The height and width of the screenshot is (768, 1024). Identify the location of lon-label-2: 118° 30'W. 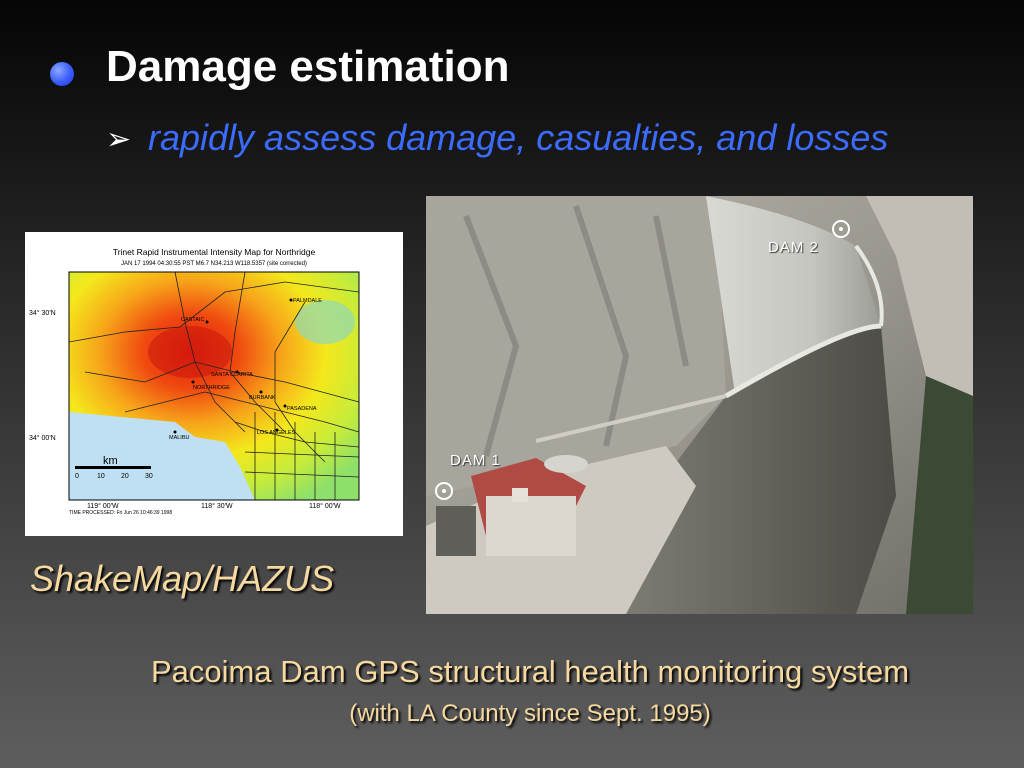
(217, 506).